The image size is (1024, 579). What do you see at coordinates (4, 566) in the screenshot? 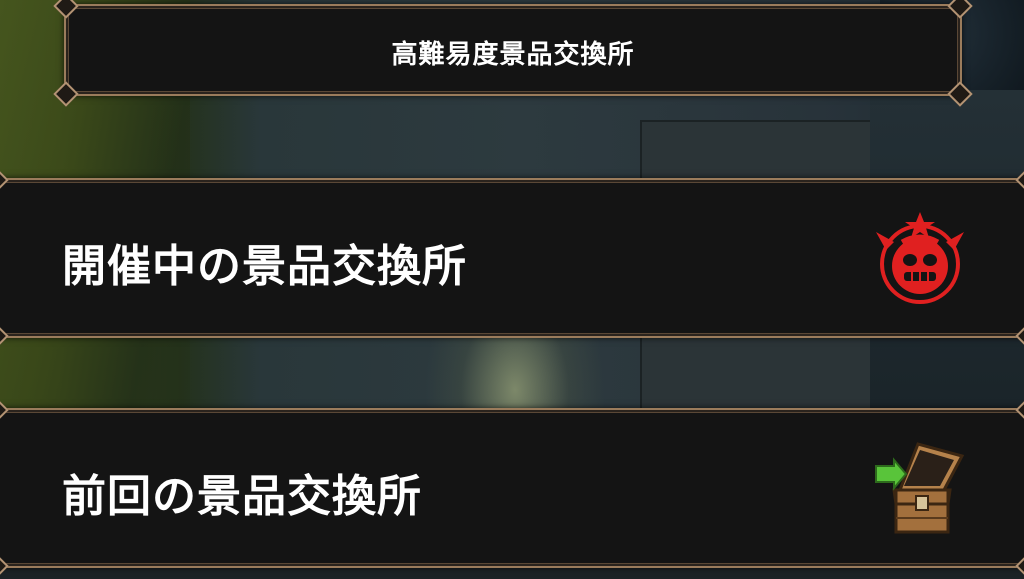
I see `corner-ornament` at bounding box center [4, 566].